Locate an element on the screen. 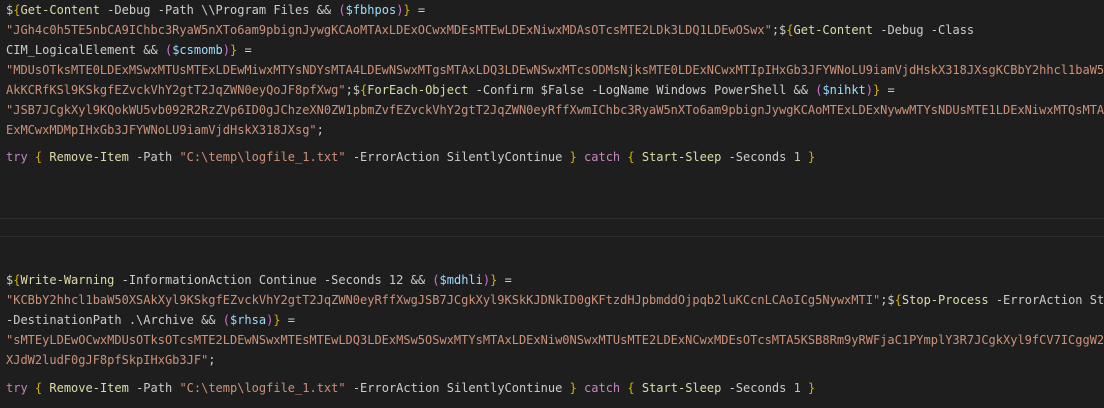  string-literal: XJdW2ludF0gJF8pfSkpIHxGb3JF" is located at coordinates (107, 360).